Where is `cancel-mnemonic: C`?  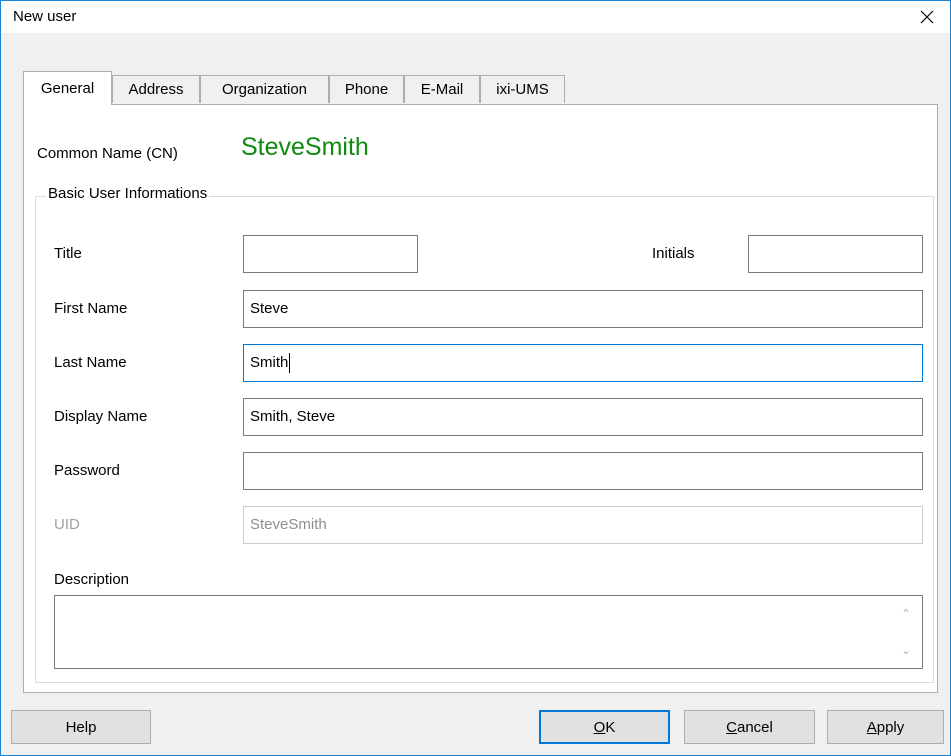 cancel-mnemonic: C is located at coordinates (731, 727).